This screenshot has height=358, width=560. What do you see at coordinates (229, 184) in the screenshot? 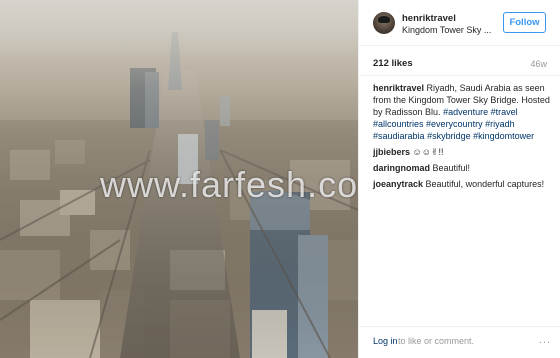
I see `watermark-text: www.farfesh.com` at bounding box center [229, 184].